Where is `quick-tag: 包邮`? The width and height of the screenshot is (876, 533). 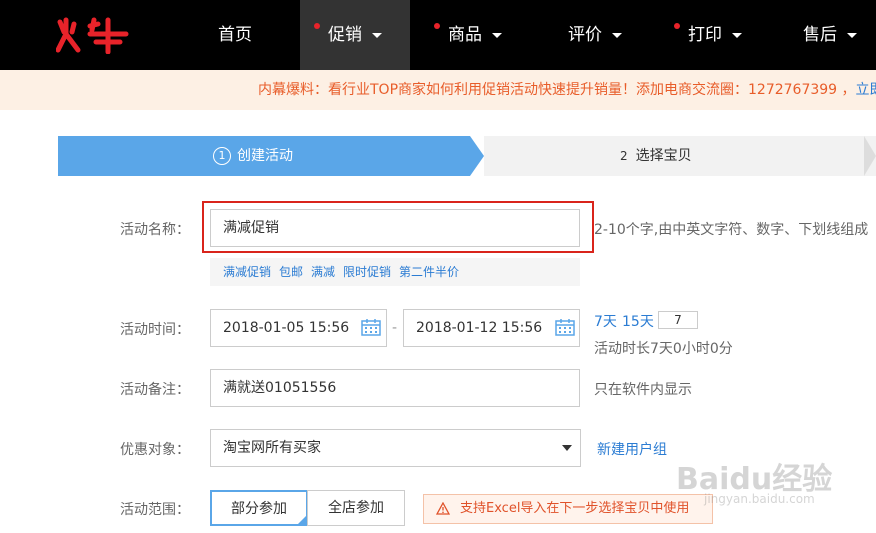 quick-tag: 包邮 is located at coordinates (291, 272).